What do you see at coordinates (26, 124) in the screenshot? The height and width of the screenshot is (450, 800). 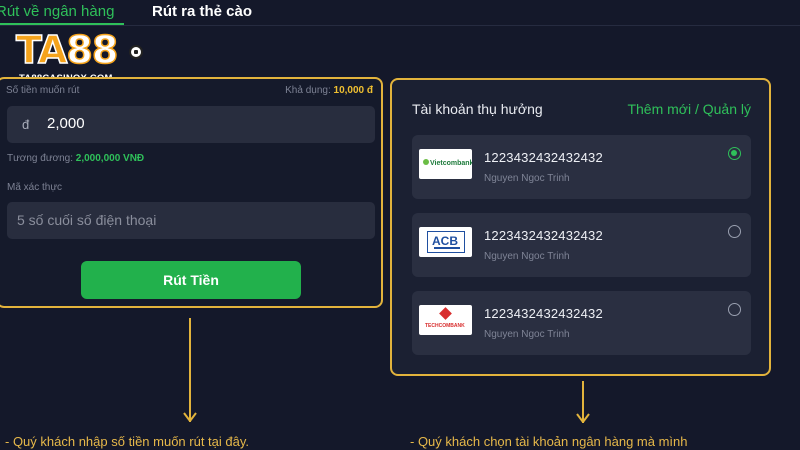 I see `currency-symbol: đ` at bounding box center [26, 124].